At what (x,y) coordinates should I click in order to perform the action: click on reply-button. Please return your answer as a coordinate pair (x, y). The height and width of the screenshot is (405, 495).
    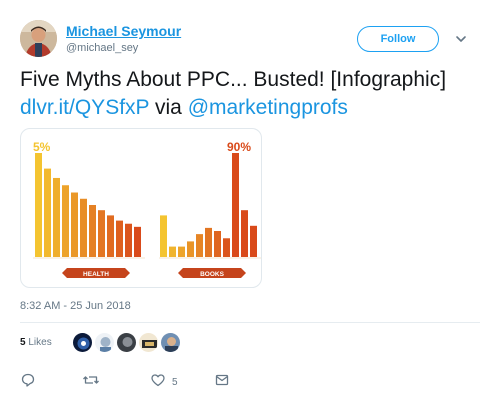
    Looking at the image, I should click on (28, 382).